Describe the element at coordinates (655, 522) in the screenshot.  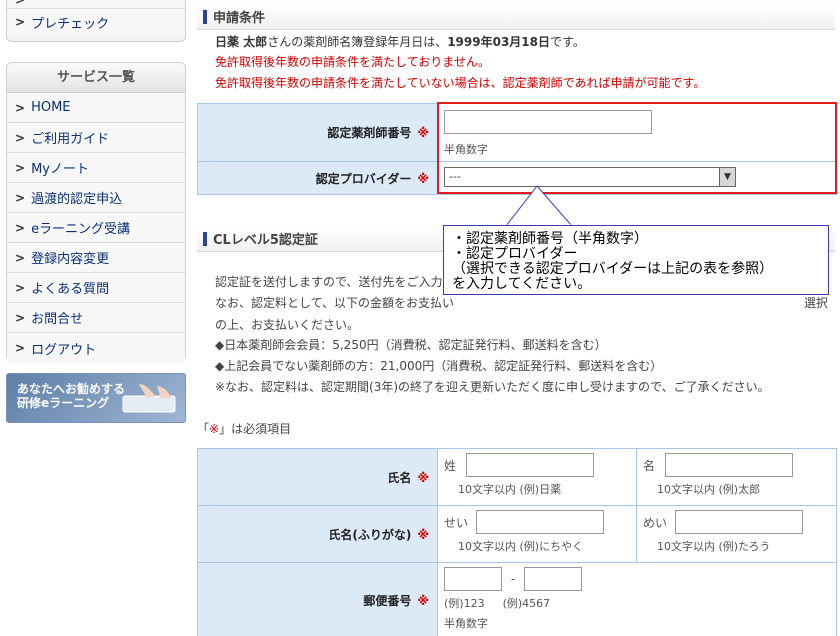
I see `mei-kana-label: めい` at that location.